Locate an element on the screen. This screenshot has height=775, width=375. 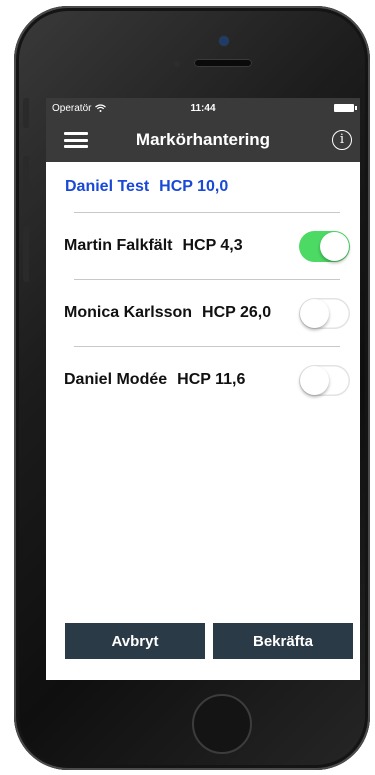
earpiece-speaker is located at coordinates (223, 63).